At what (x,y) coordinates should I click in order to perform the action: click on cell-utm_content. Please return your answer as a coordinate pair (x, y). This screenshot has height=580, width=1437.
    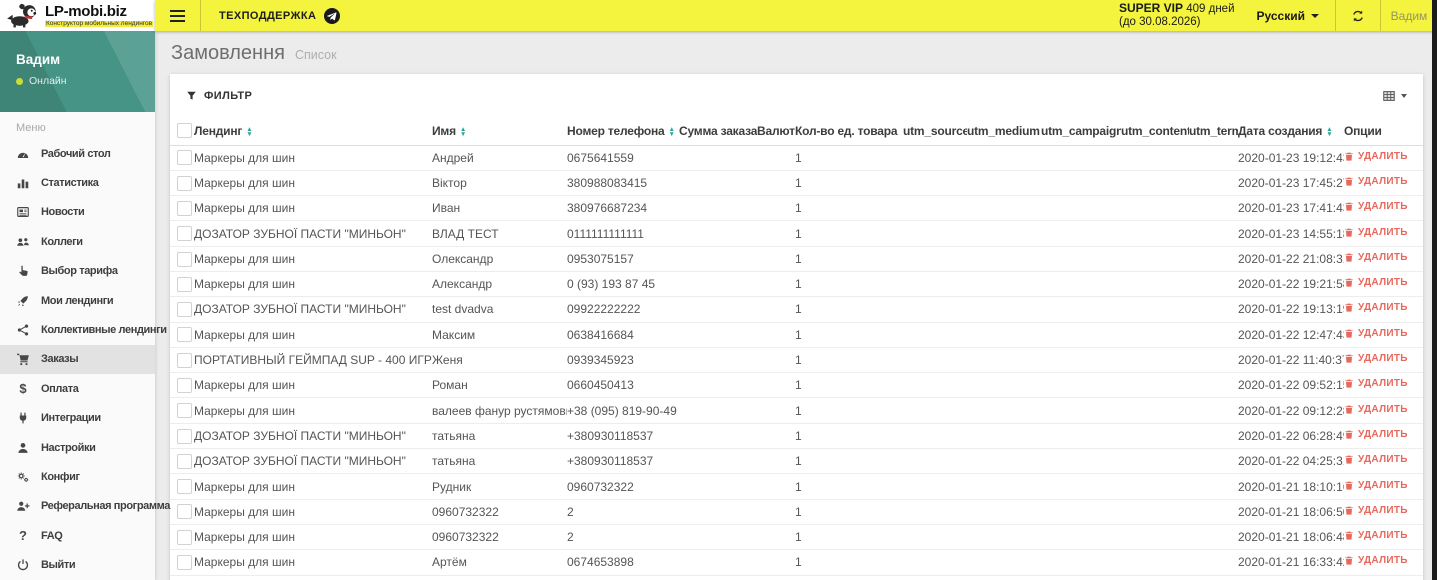
    Looking at the image, I should click on (1155, 461).